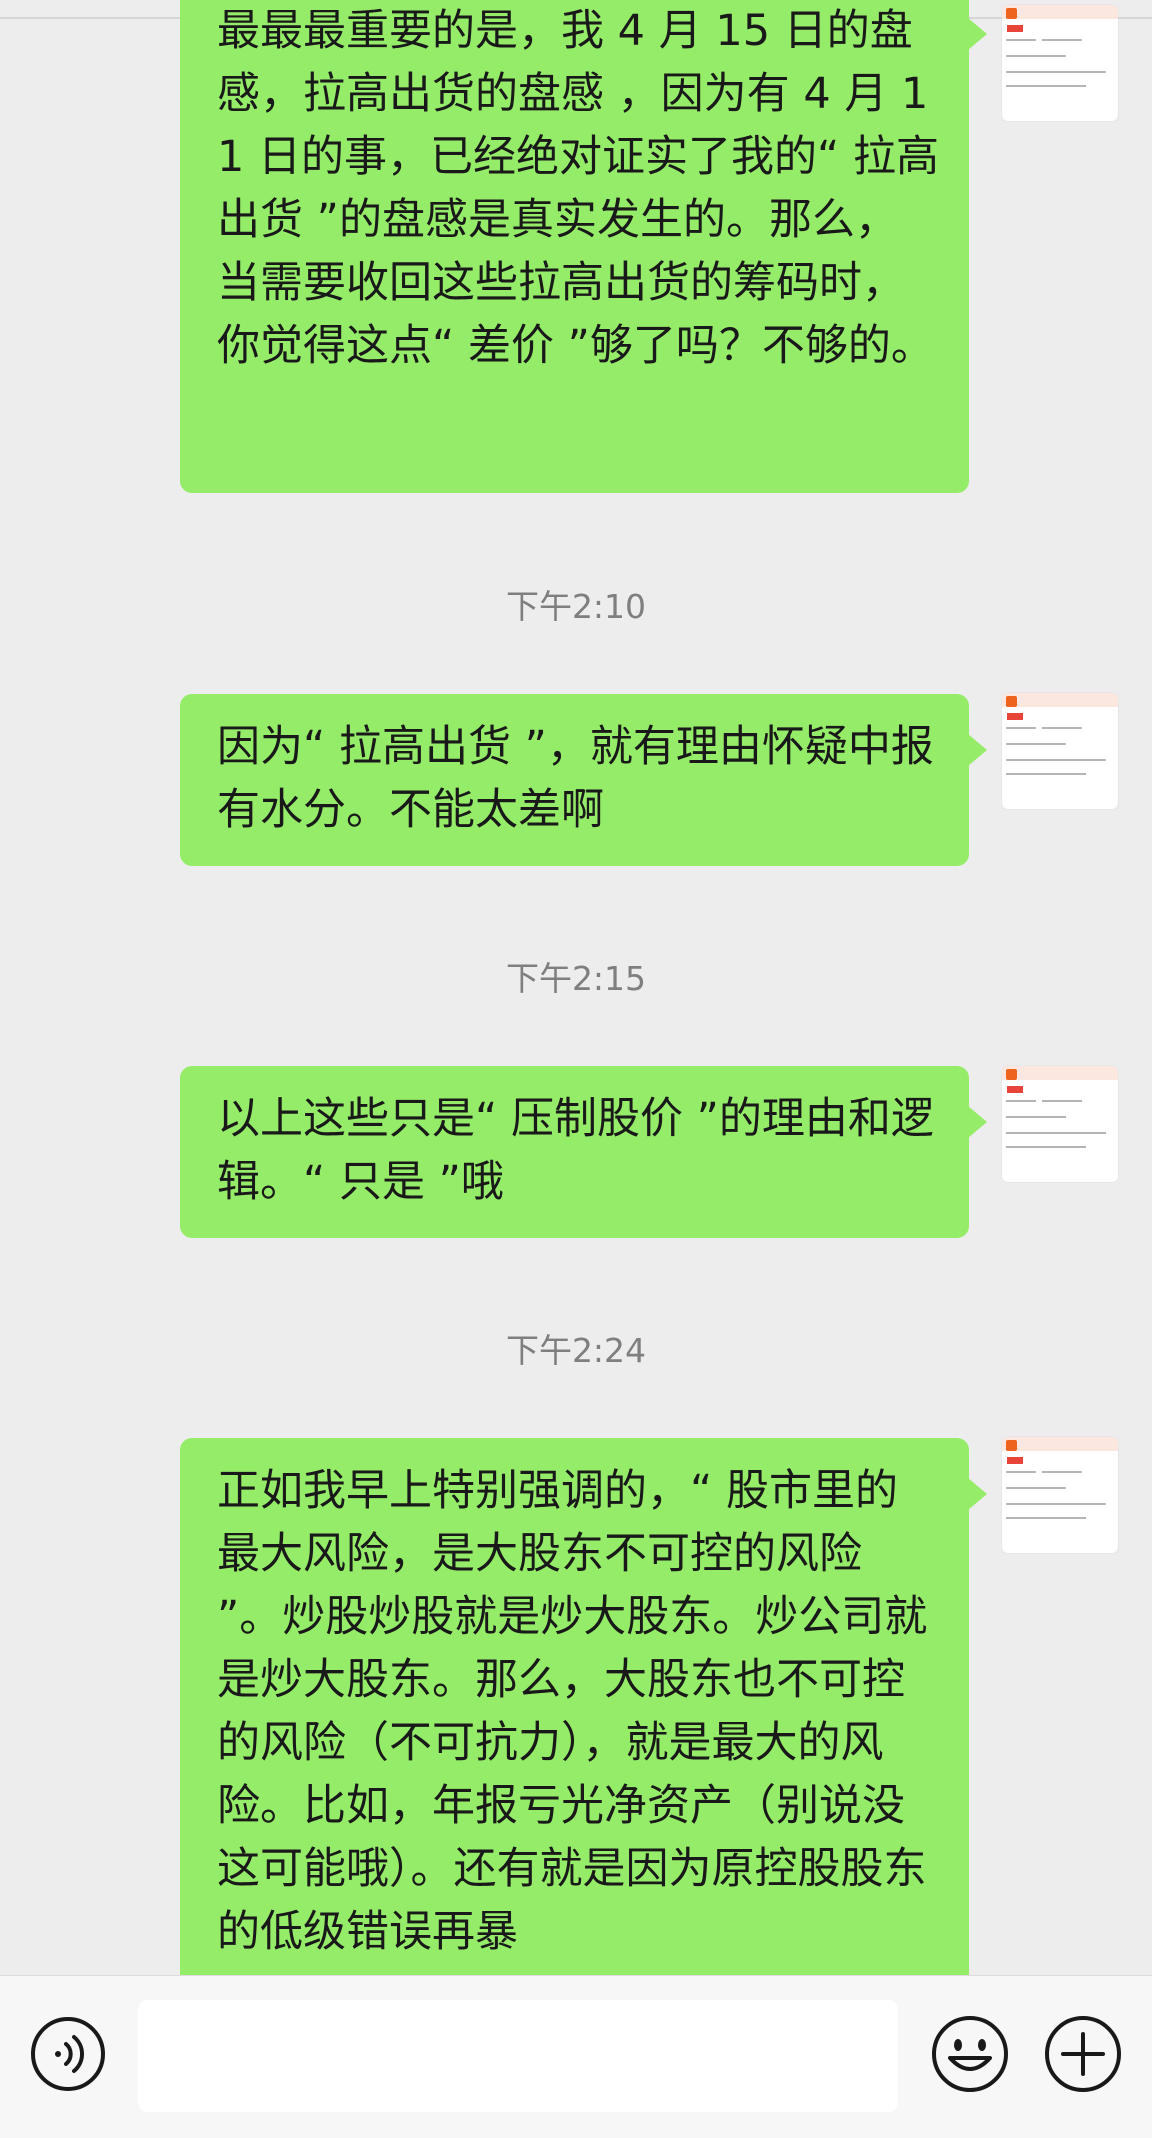  I want to click on message-bubble: 因为“ 拉高出货 ”，就有理由怀疑中报有水分。不能太差啊, so click(583, 780).